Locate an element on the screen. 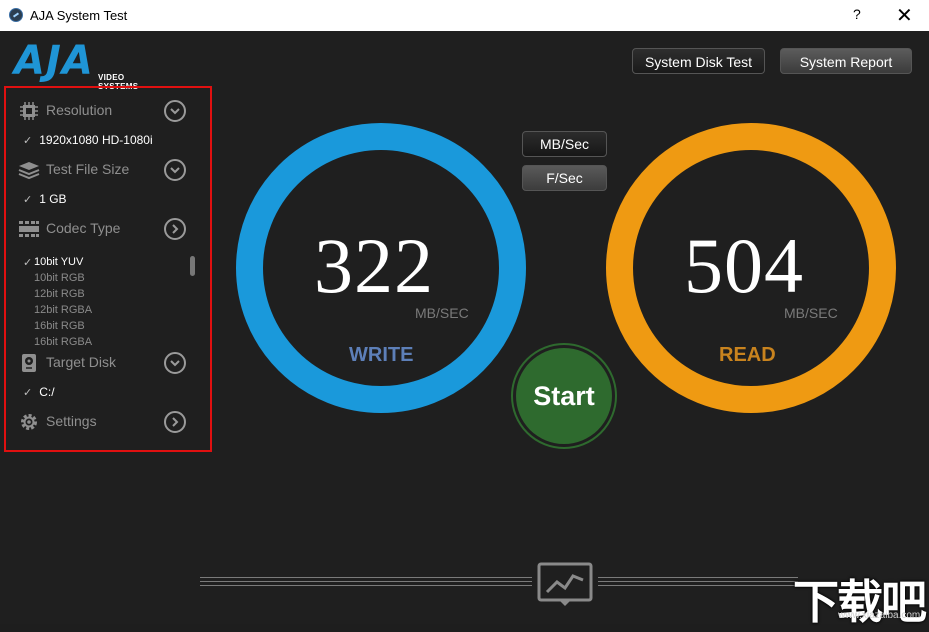  read-speed-value: 504 is located at coordinates (744, 265).